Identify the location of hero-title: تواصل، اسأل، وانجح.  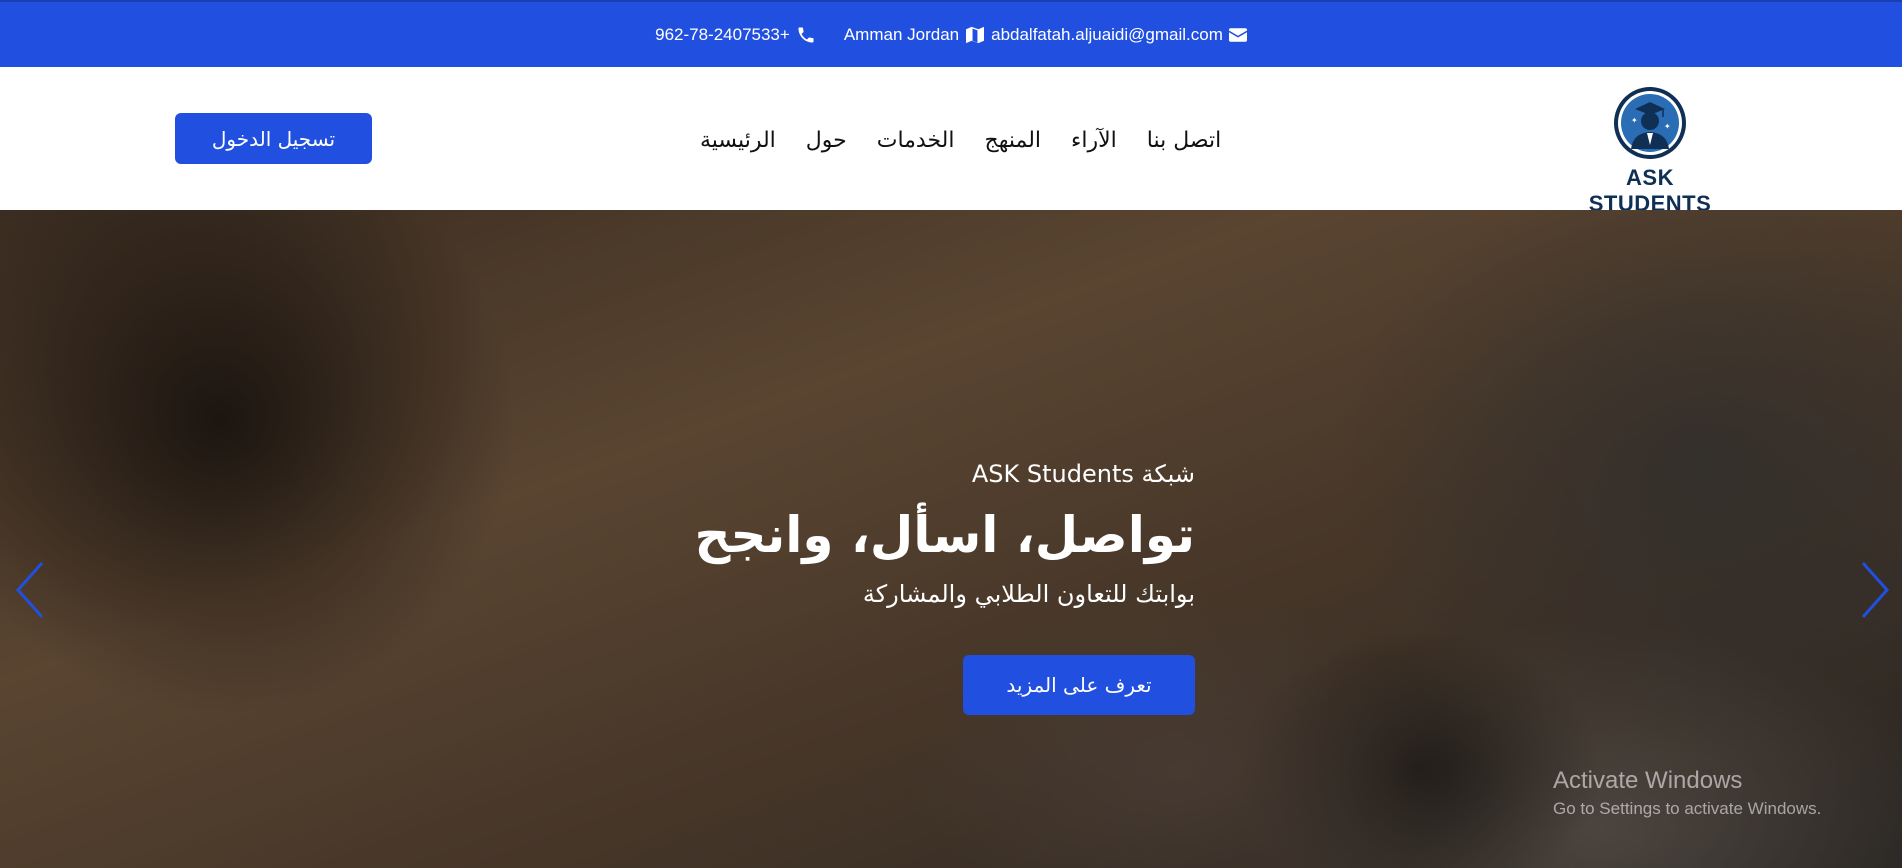
(944, 535).